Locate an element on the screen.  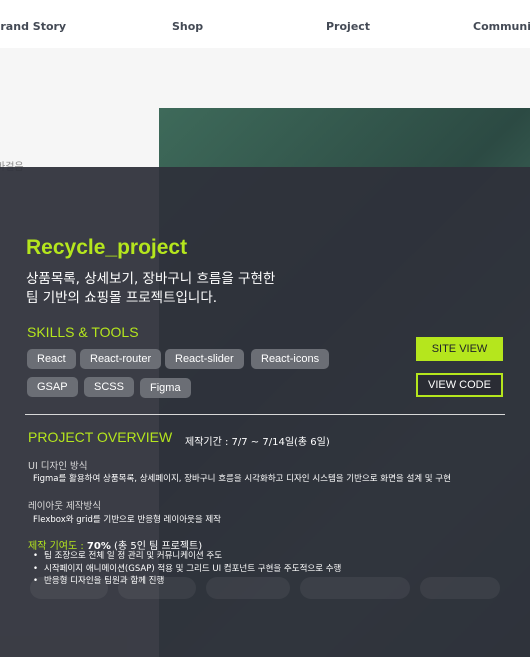
skill-chip: React-slider is located at coordinates (204, 359).